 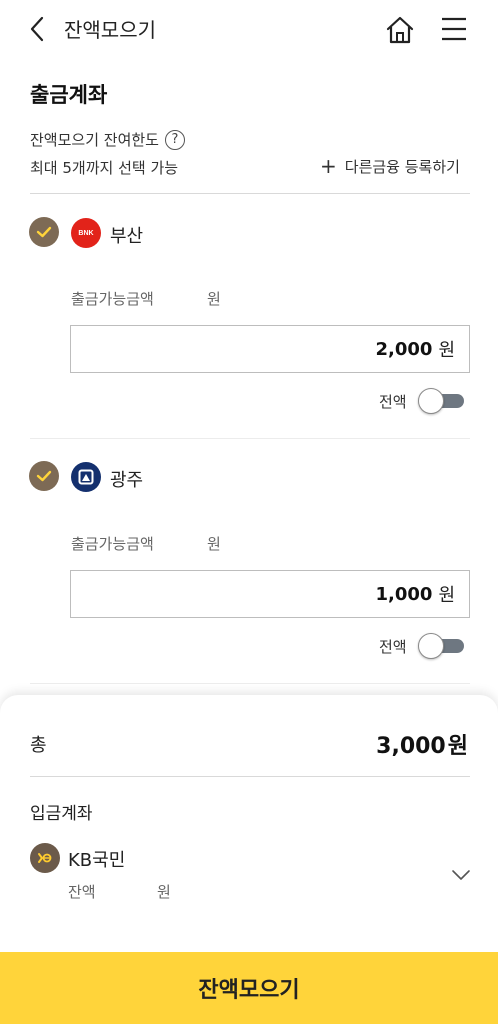 I want to click on bank-name-gwangju: 광주, so click(x=127, y=480).